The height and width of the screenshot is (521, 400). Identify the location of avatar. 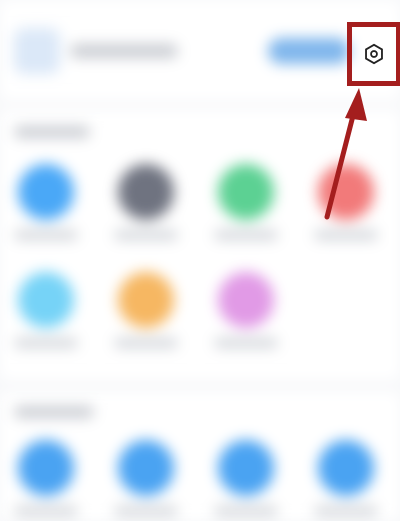
(37, 51).